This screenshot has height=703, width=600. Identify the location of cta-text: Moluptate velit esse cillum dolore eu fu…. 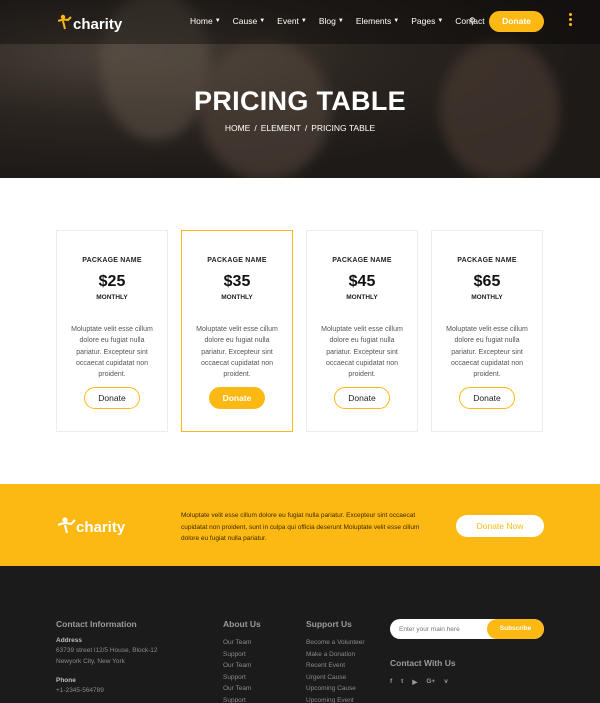
(300, 527).